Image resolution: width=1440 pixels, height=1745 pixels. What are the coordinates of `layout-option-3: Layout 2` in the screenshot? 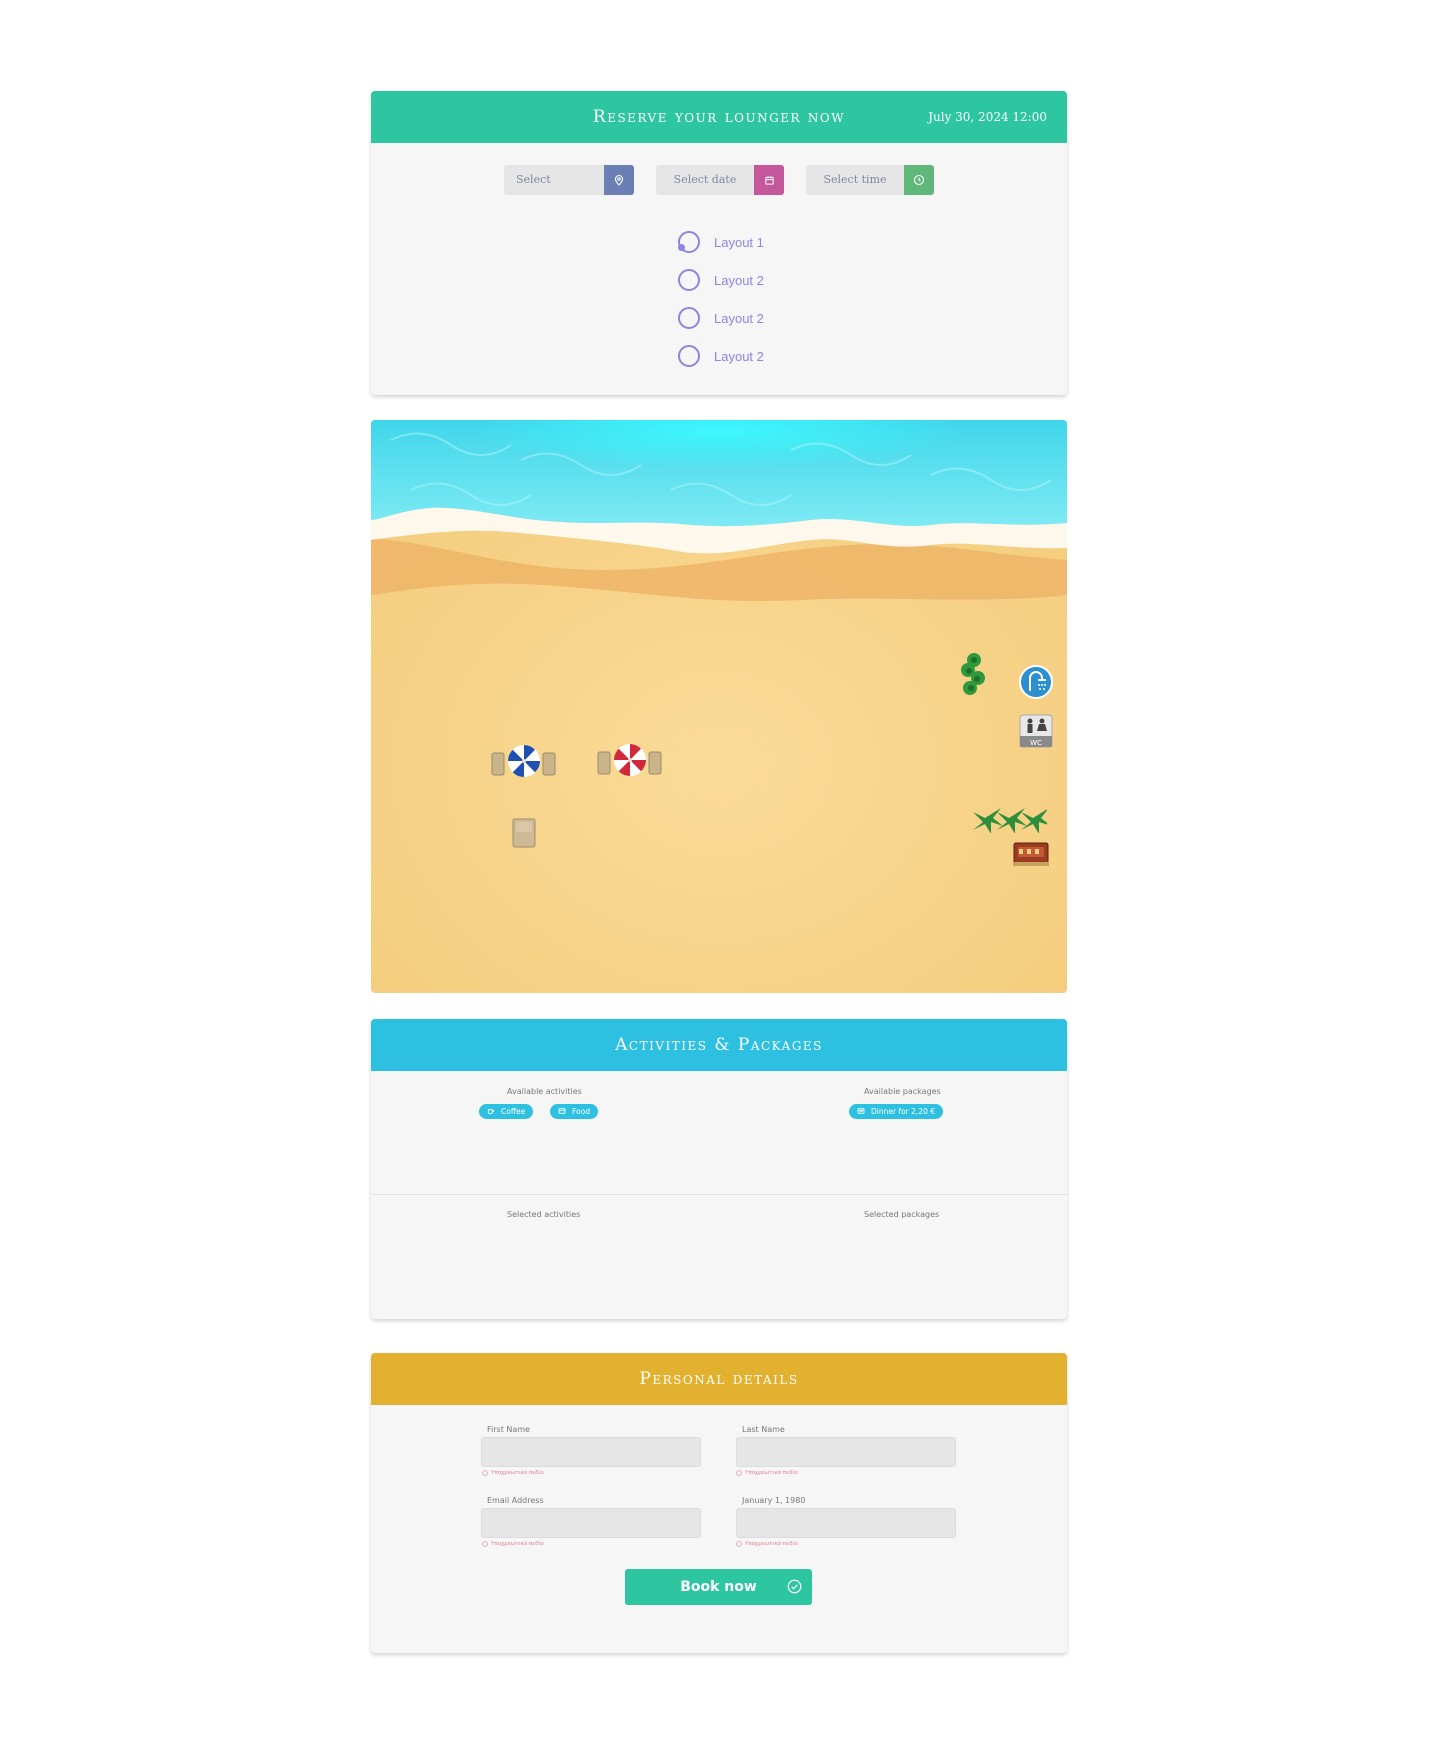 It's located at (721, 318).